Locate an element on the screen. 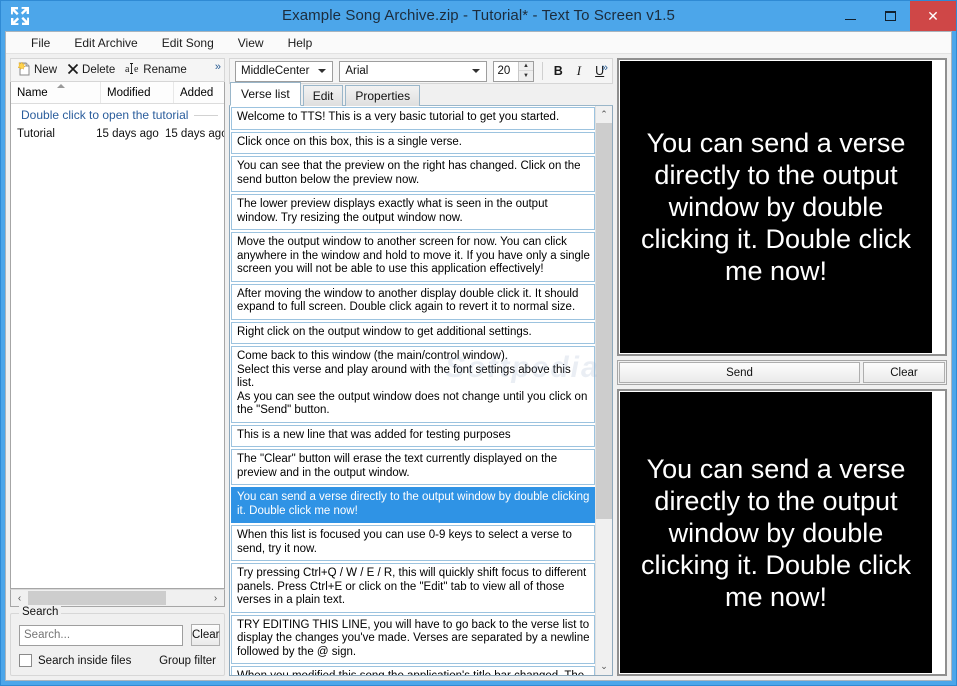 Image resolution: width=957 pixels, height=686 pixels. rename-button: a e Rename is located at coordinates (156, 70).